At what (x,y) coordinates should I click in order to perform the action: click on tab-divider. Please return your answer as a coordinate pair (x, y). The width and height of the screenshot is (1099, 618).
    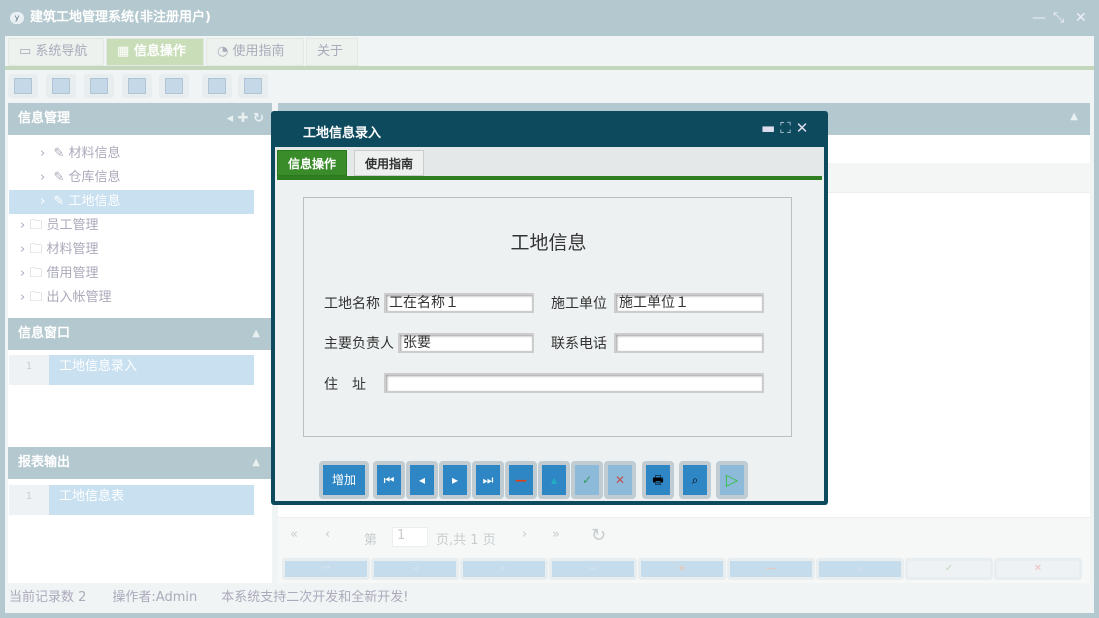
    Looking at the image, I should click on (549, 68).